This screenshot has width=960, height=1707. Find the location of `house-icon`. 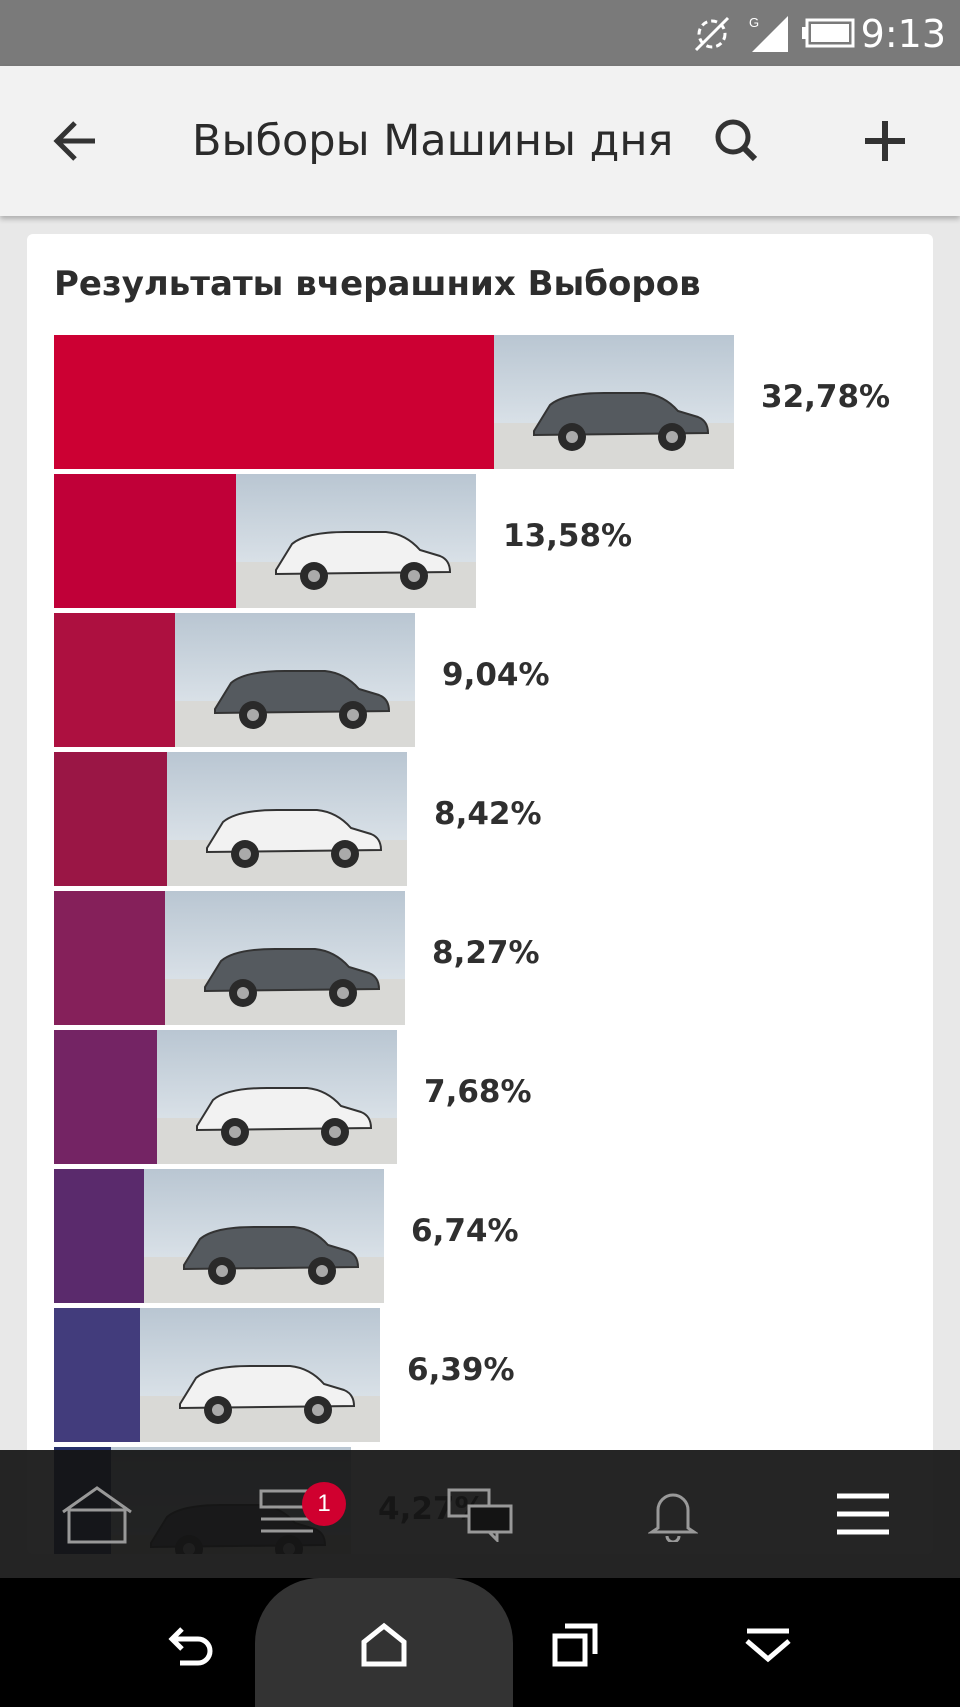

house-icon is located at coordinates (384, 1644).